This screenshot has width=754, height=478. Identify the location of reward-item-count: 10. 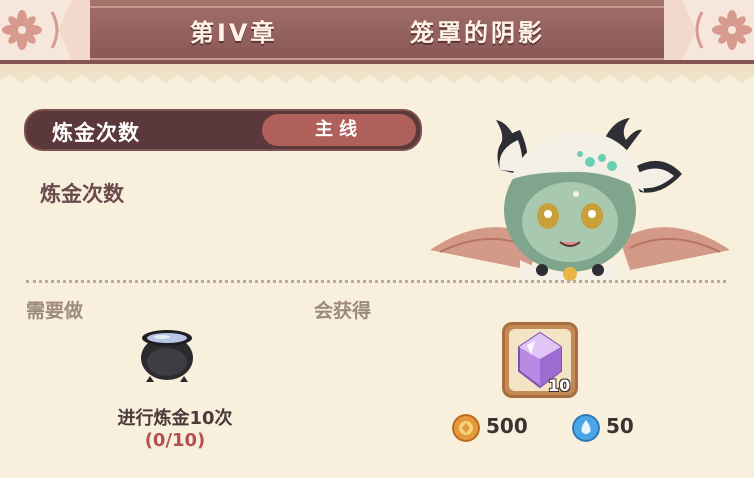
(559, 385).